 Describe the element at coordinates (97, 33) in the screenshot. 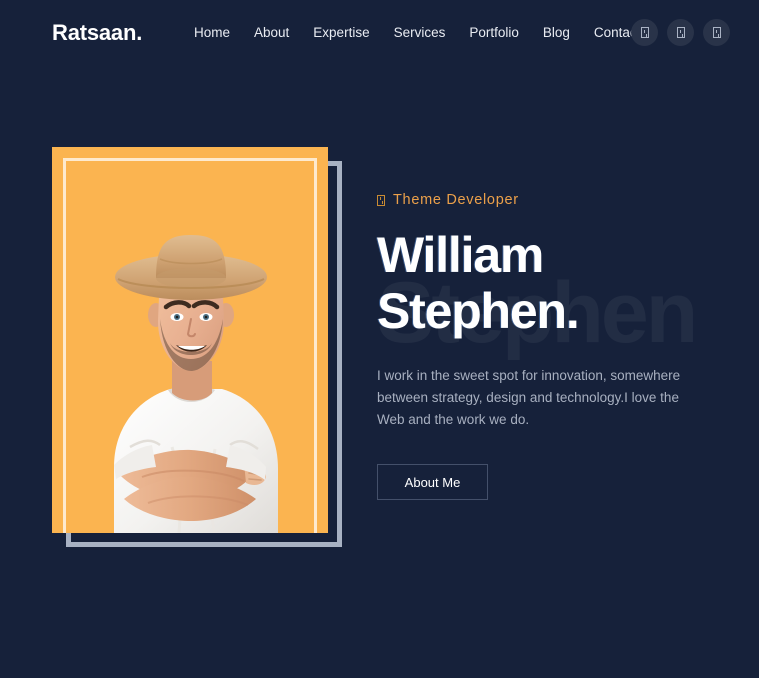

I see `brand-logo: Ratsaan.` at that location.